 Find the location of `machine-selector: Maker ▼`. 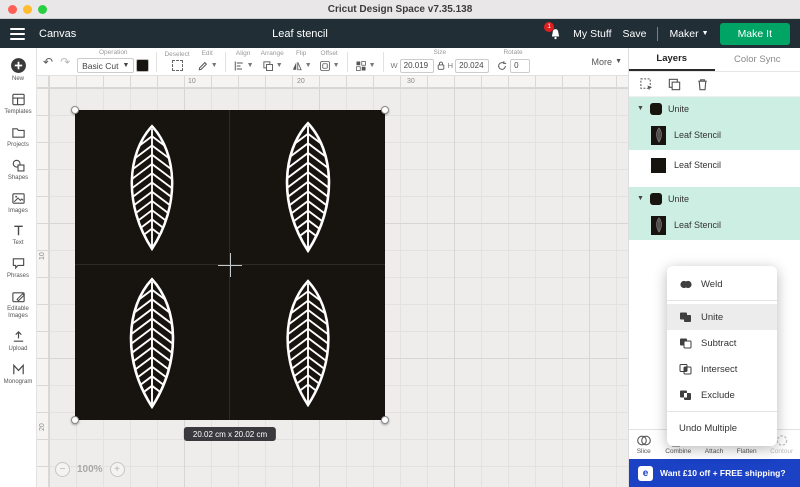

machine-selector: Maker ▼ is located at coordinates (688, 34).